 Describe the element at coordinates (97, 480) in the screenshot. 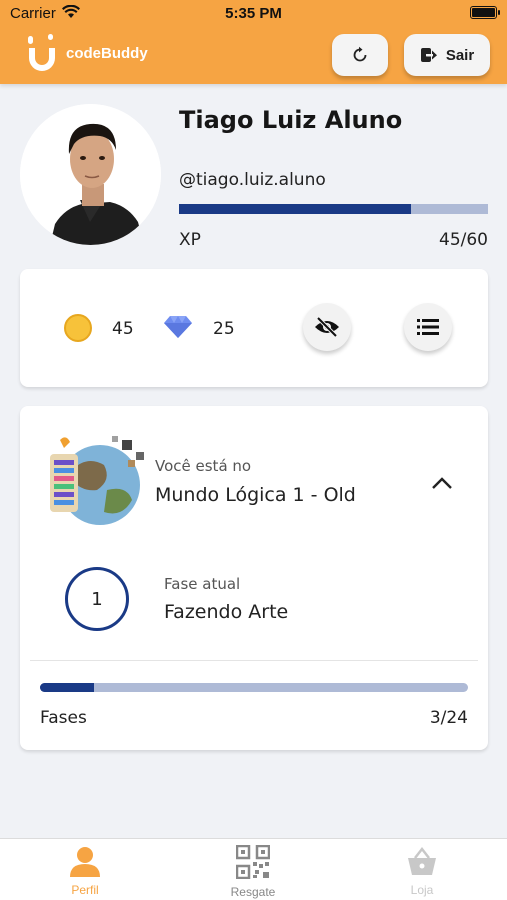

I see `world-globe-image` at that location.